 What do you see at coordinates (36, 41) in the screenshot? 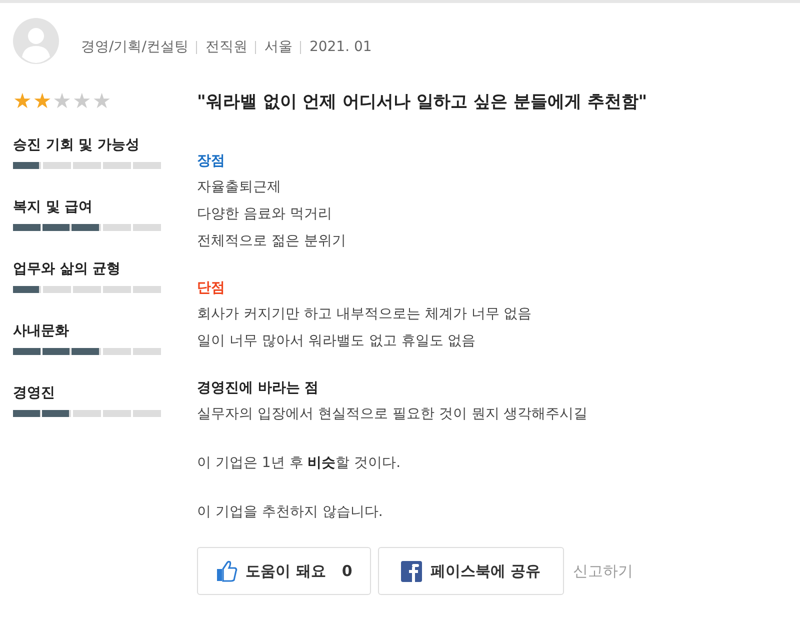
I see `avatar-icon` at bounding box center [36, 41].